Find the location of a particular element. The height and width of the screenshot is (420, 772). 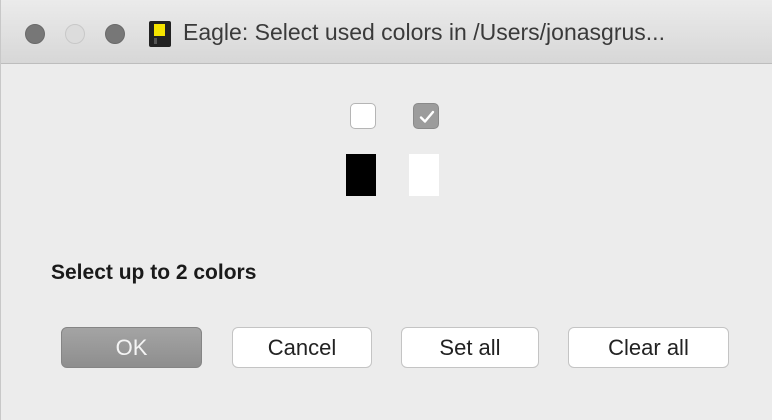

minimize-window-button is located at coordinates (75, 34).